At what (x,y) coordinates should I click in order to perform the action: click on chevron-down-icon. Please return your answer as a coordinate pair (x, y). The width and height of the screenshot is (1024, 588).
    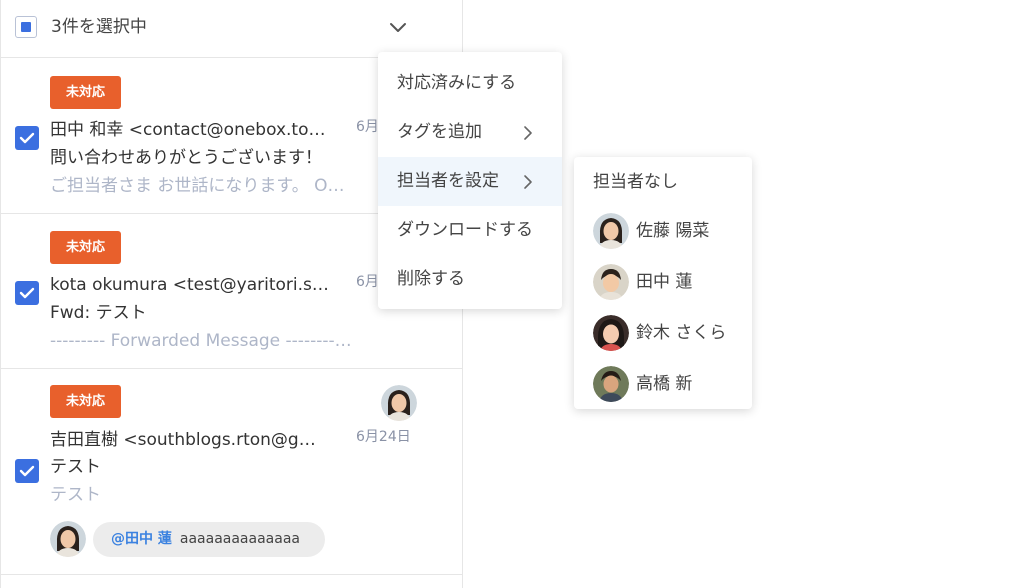
    Looking at the image, I should click on (398, 27).